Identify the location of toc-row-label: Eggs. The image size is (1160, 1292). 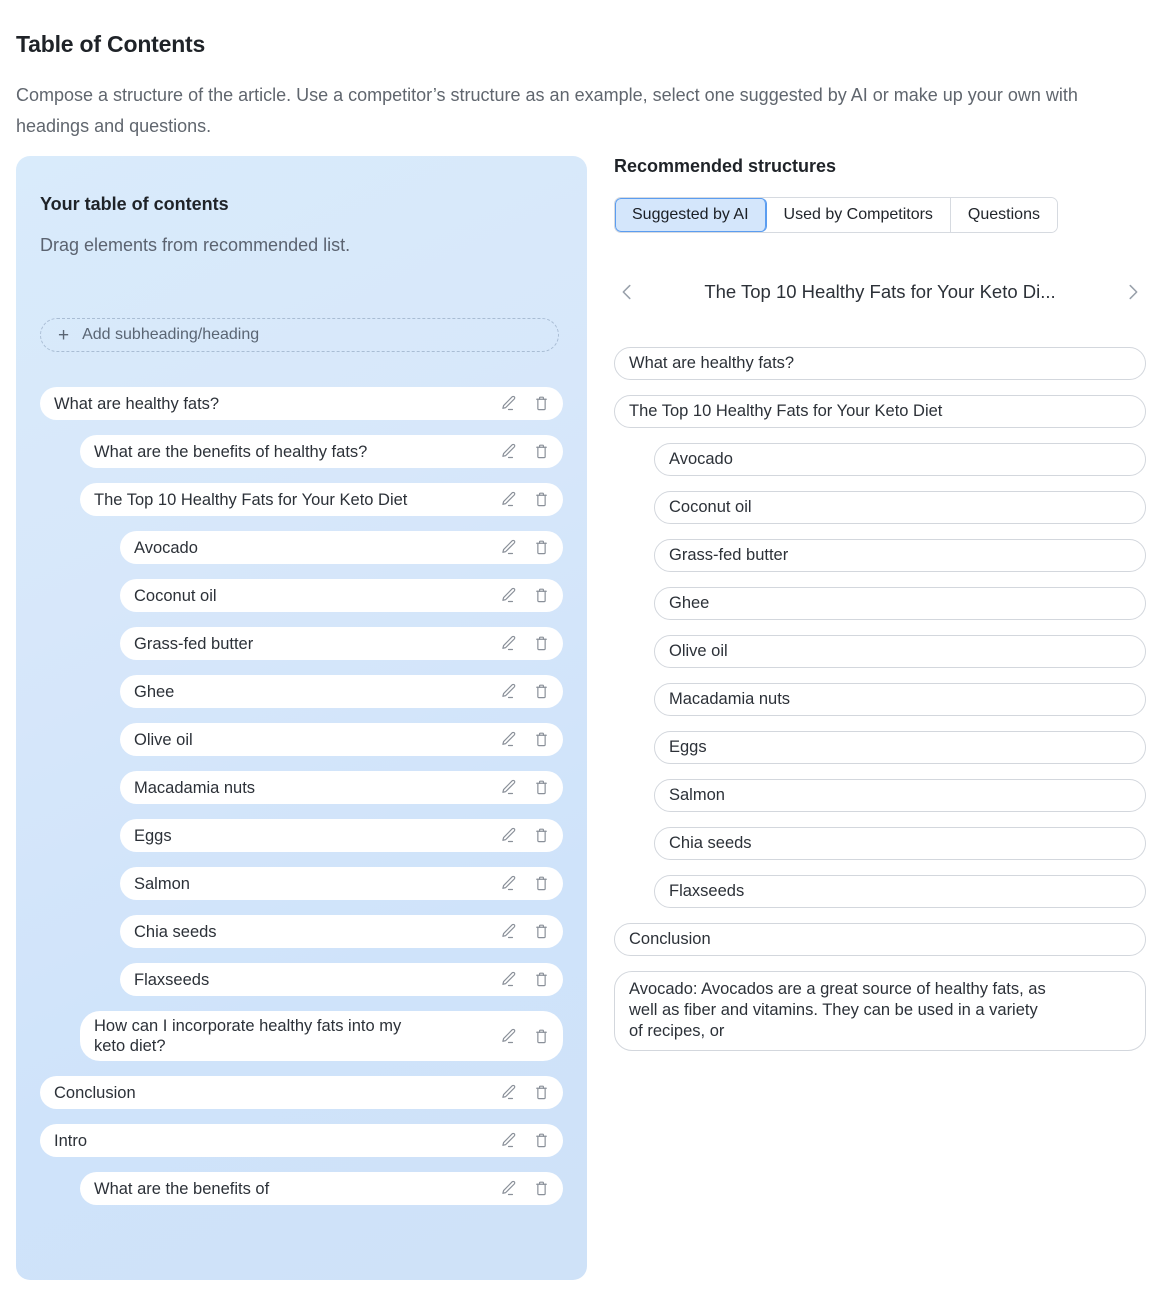
(153, 835).